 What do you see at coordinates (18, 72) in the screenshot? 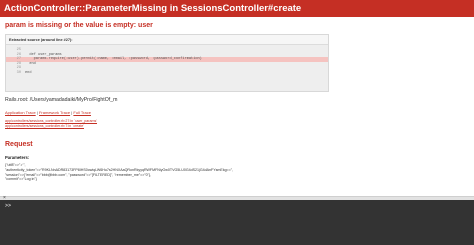
I see `line-number: 30` at bounding box center [18, 72].